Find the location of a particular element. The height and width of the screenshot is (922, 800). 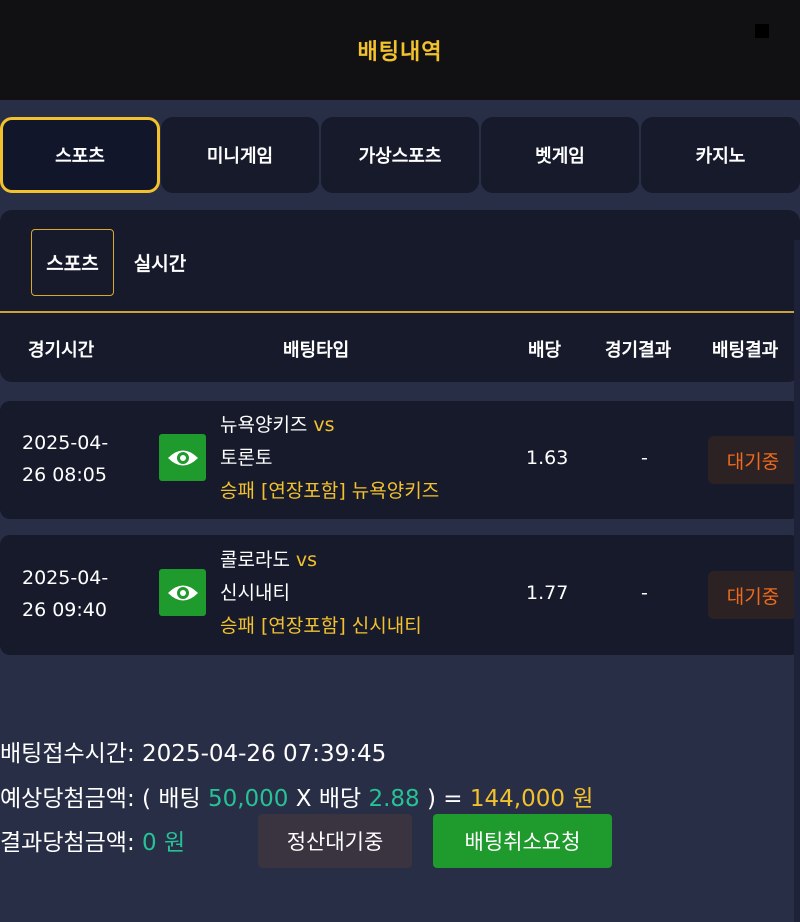

away-team: 신시내티 is located at coordinates (255, 593).